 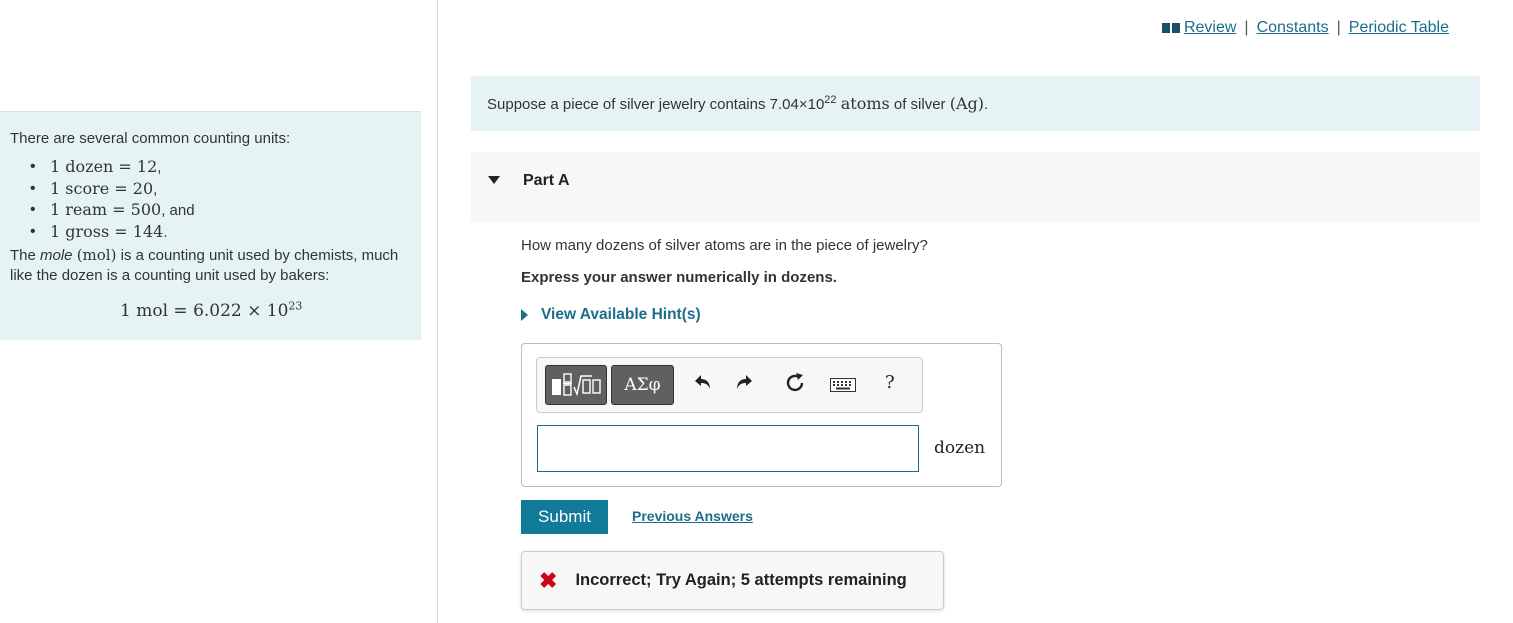 I want to click on submit-button: Submit, so click(x=564, y=517).